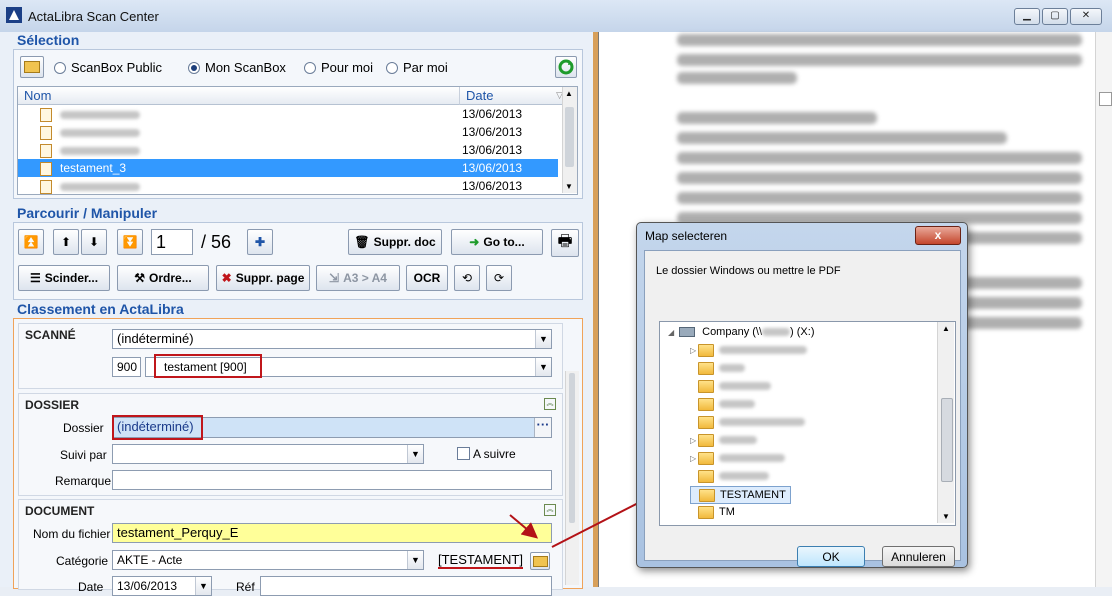  What do you see at coordinates (83, 455) in the screenshot?
I see `suivi-label: Suivi par` at bounding box center [83, 455].